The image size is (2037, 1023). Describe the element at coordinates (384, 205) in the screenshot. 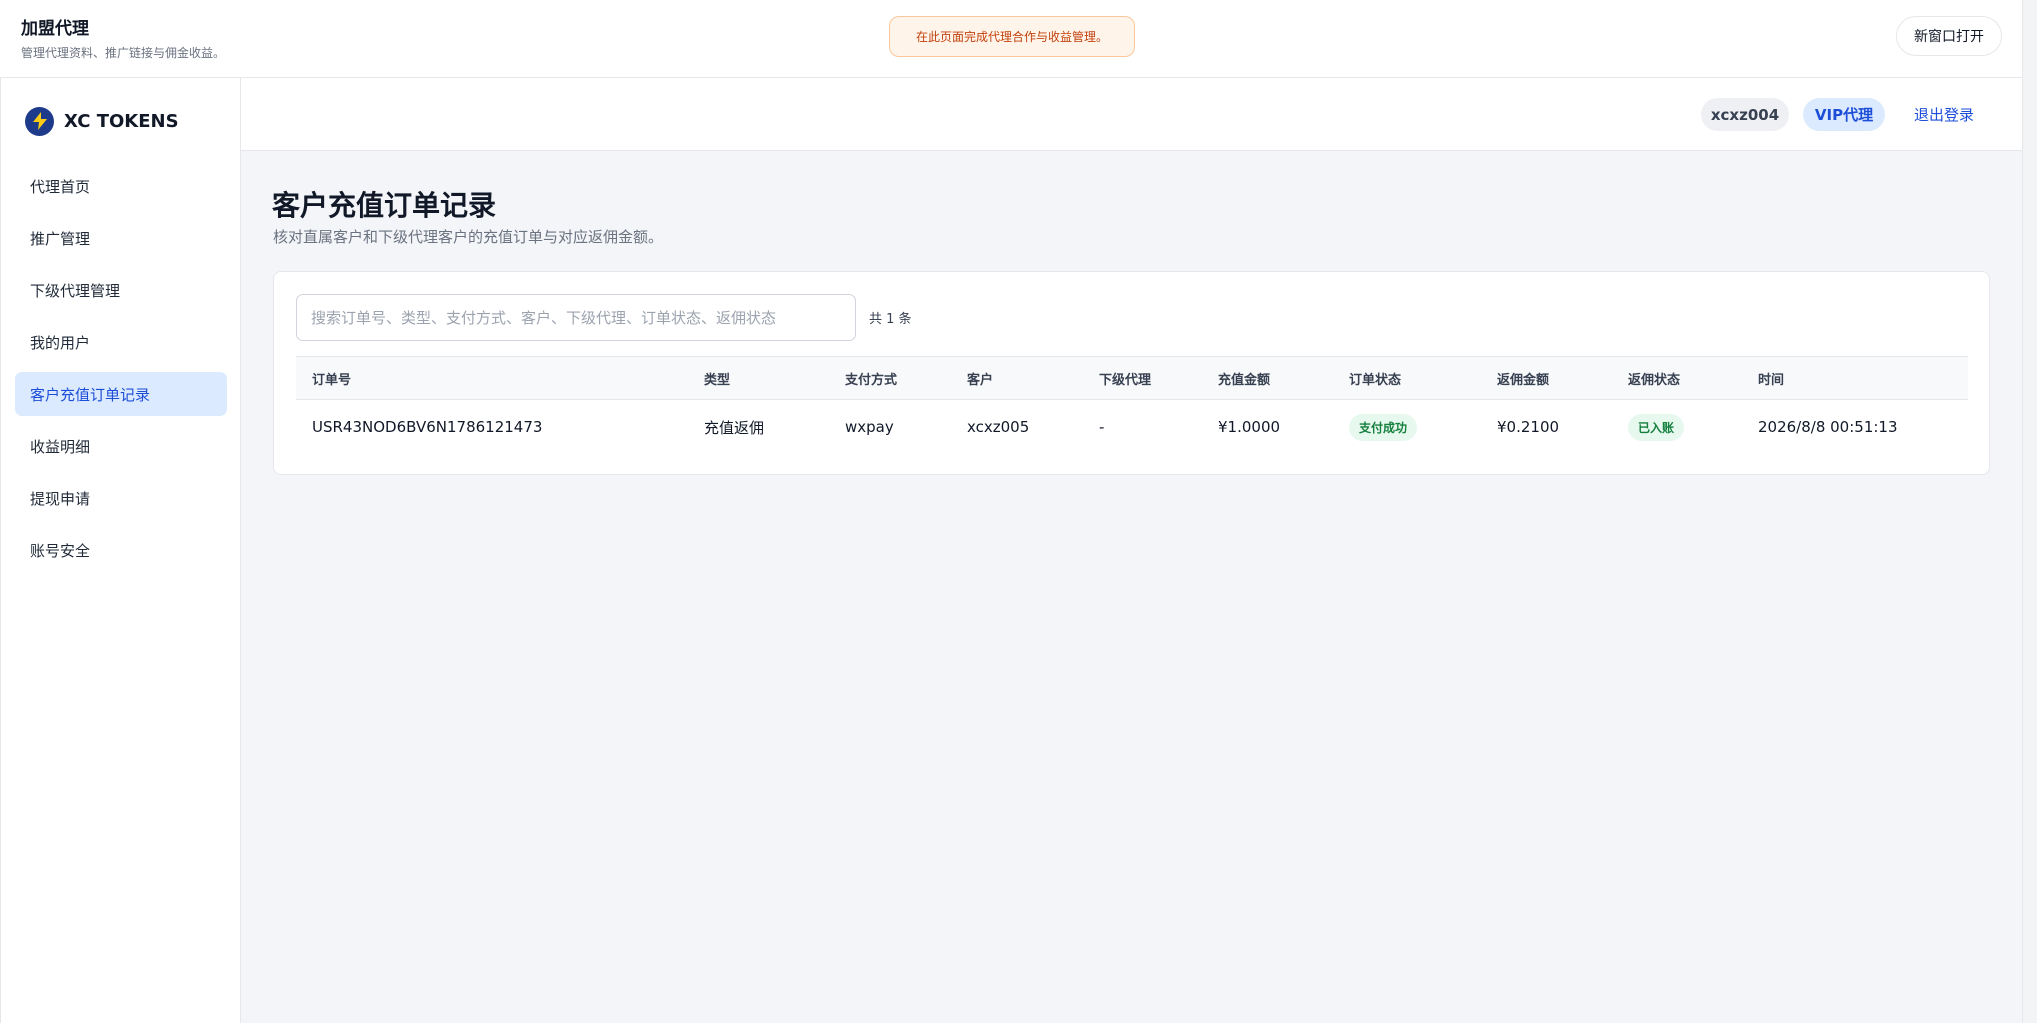

I see `page-title: 客户充值订单记录` at that location.